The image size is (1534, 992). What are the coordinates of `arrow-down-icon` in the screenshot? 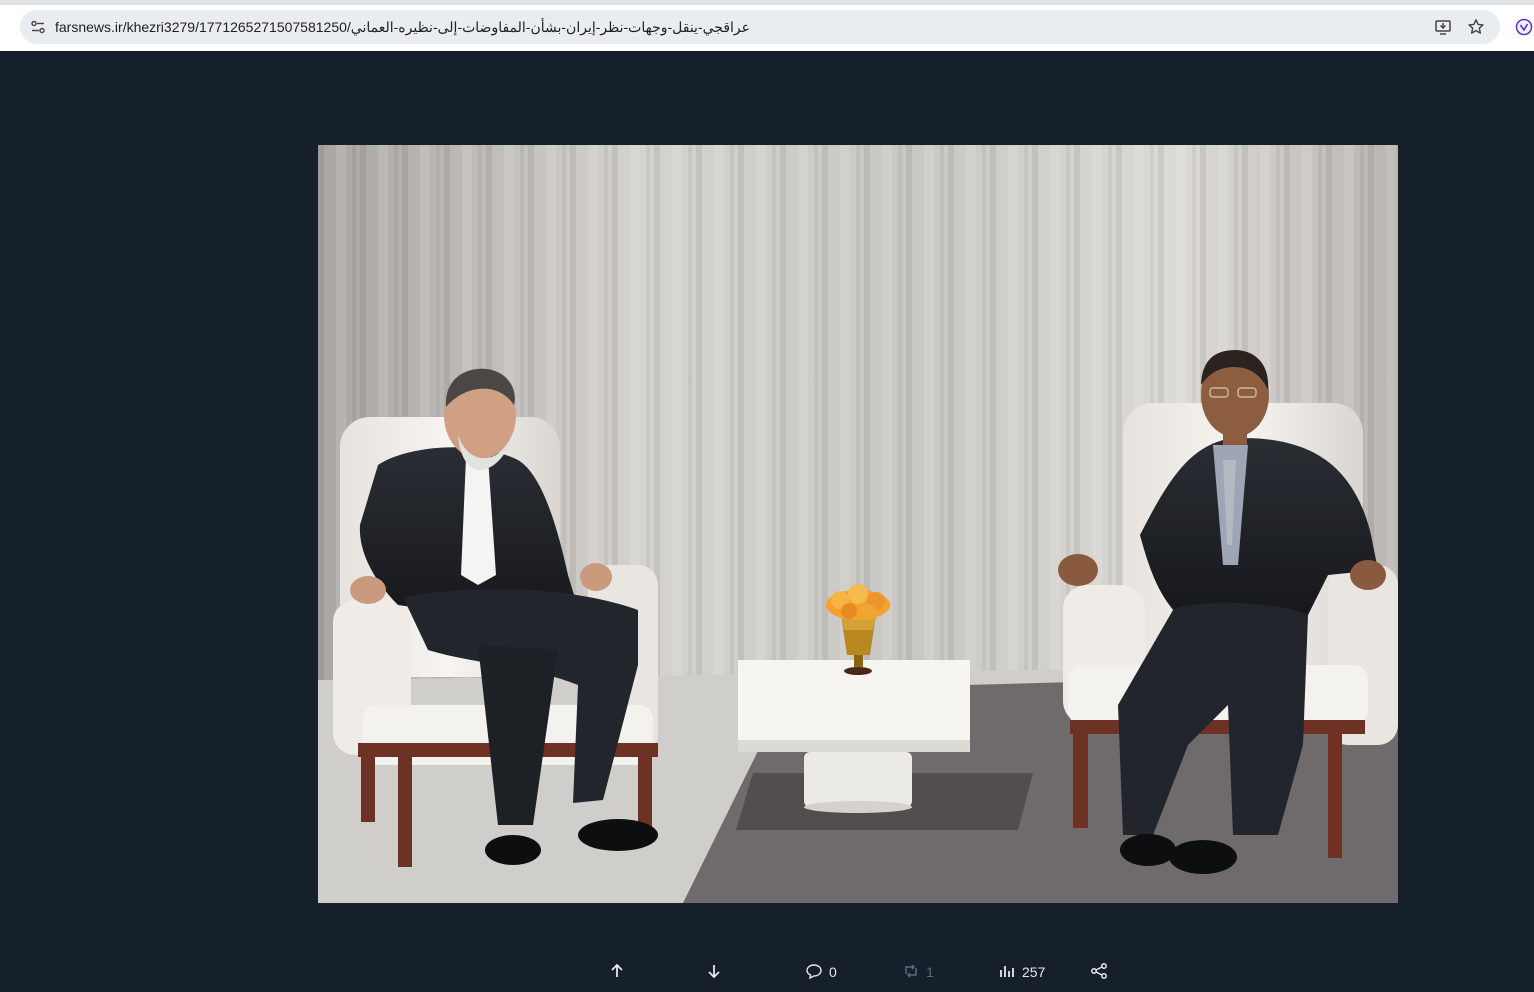 It's located at (714, 972).